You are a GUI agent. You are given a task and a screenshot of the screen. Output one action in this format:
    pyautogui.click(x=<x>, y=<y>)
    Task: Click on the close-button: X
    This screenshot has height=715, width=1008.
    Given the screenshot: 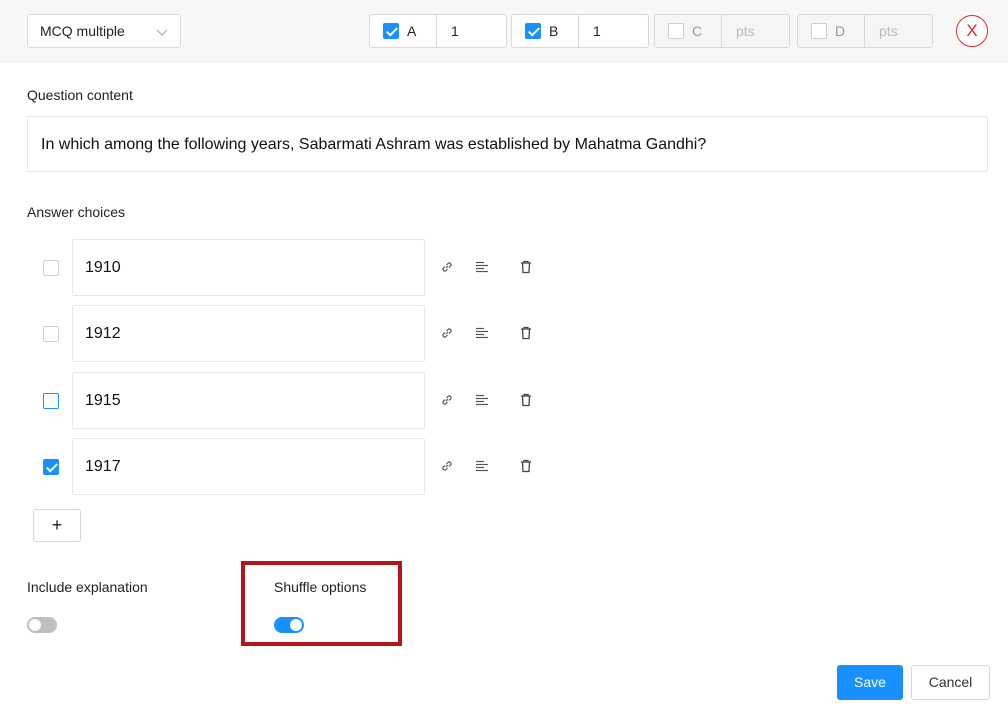 What is the action you would take?
    pyautogui.click(x=972, y=31)
    